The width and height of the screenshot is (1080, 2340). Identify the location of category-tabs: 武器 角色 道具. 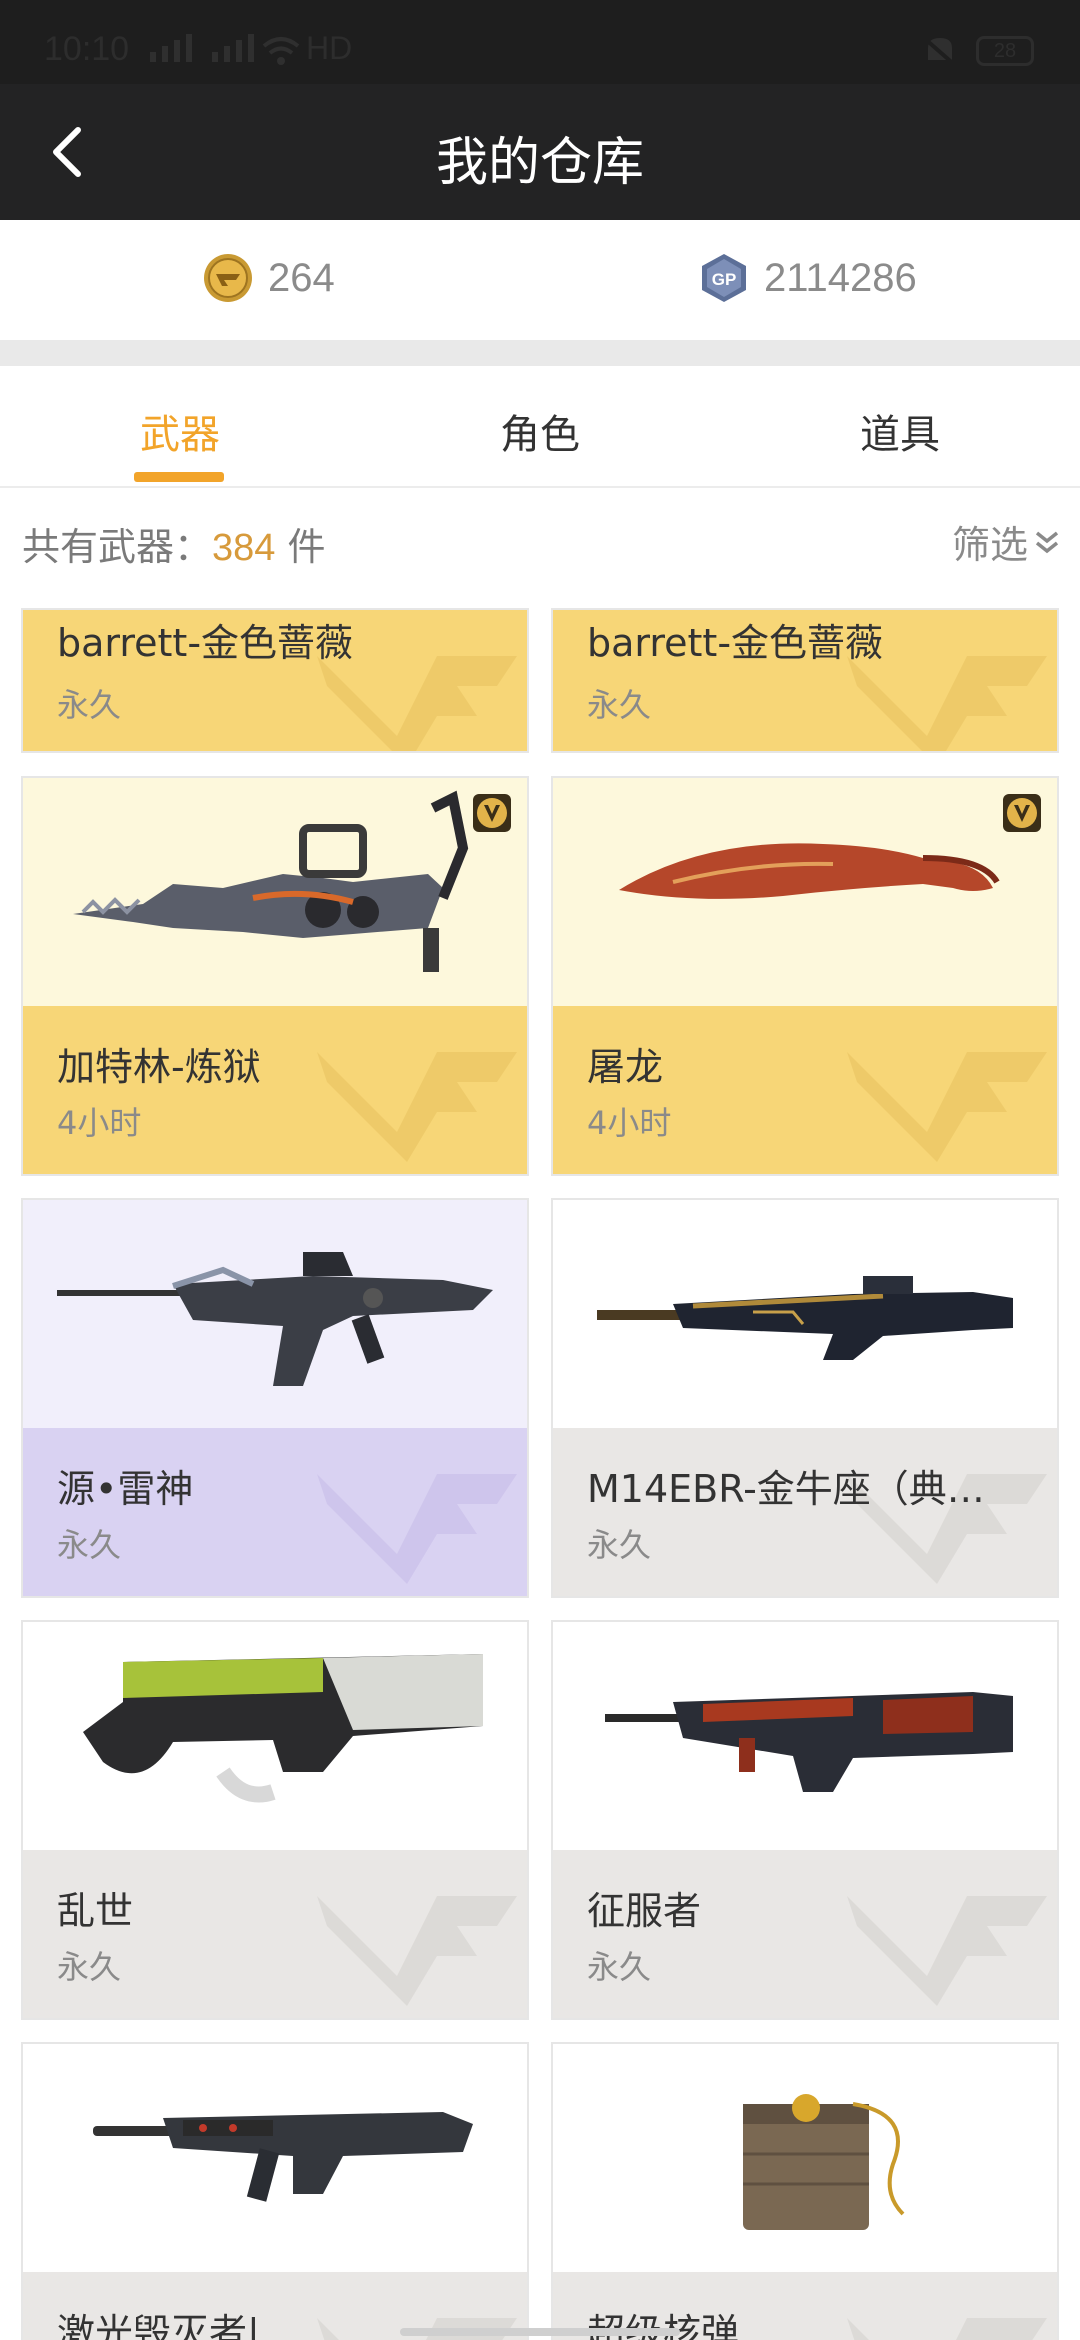
(540, 427).